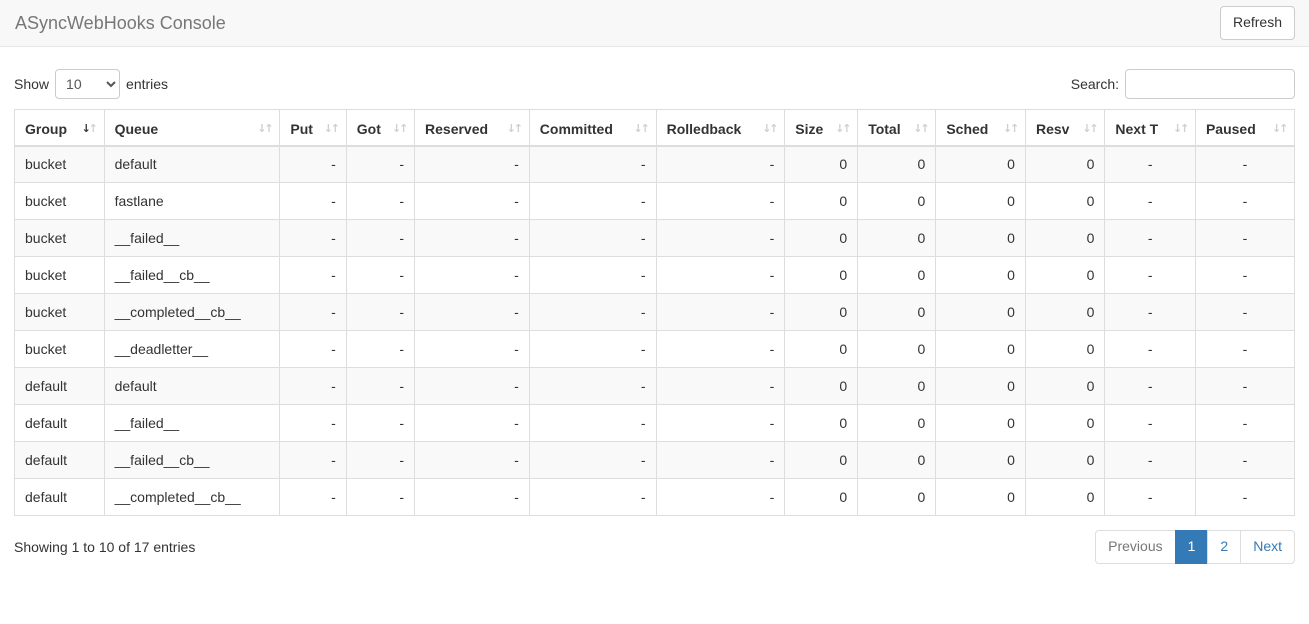 Image resolution: width=1309 pixels, height=624 pixels. I want to click on search-input, so click(1210, 84).